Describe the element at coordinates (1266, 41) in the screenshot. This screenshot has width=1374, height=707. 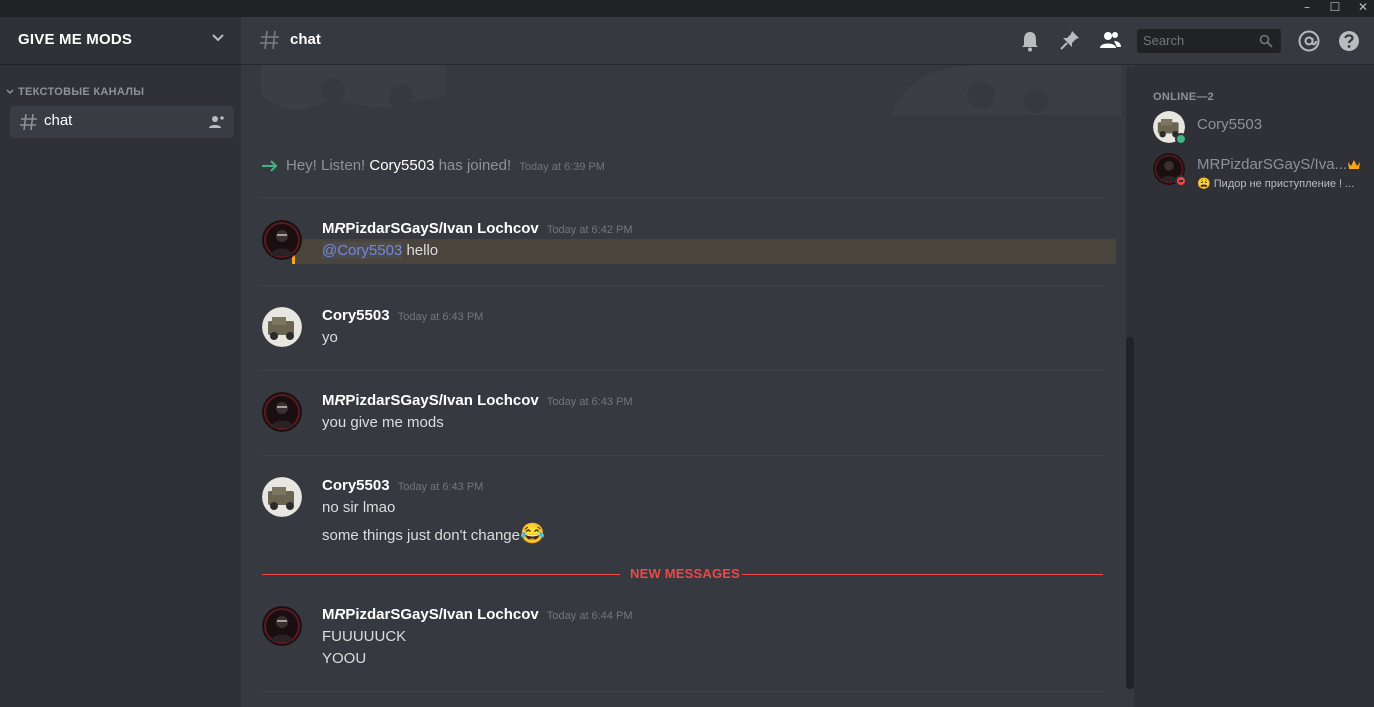
I see `search-icon` at that location.